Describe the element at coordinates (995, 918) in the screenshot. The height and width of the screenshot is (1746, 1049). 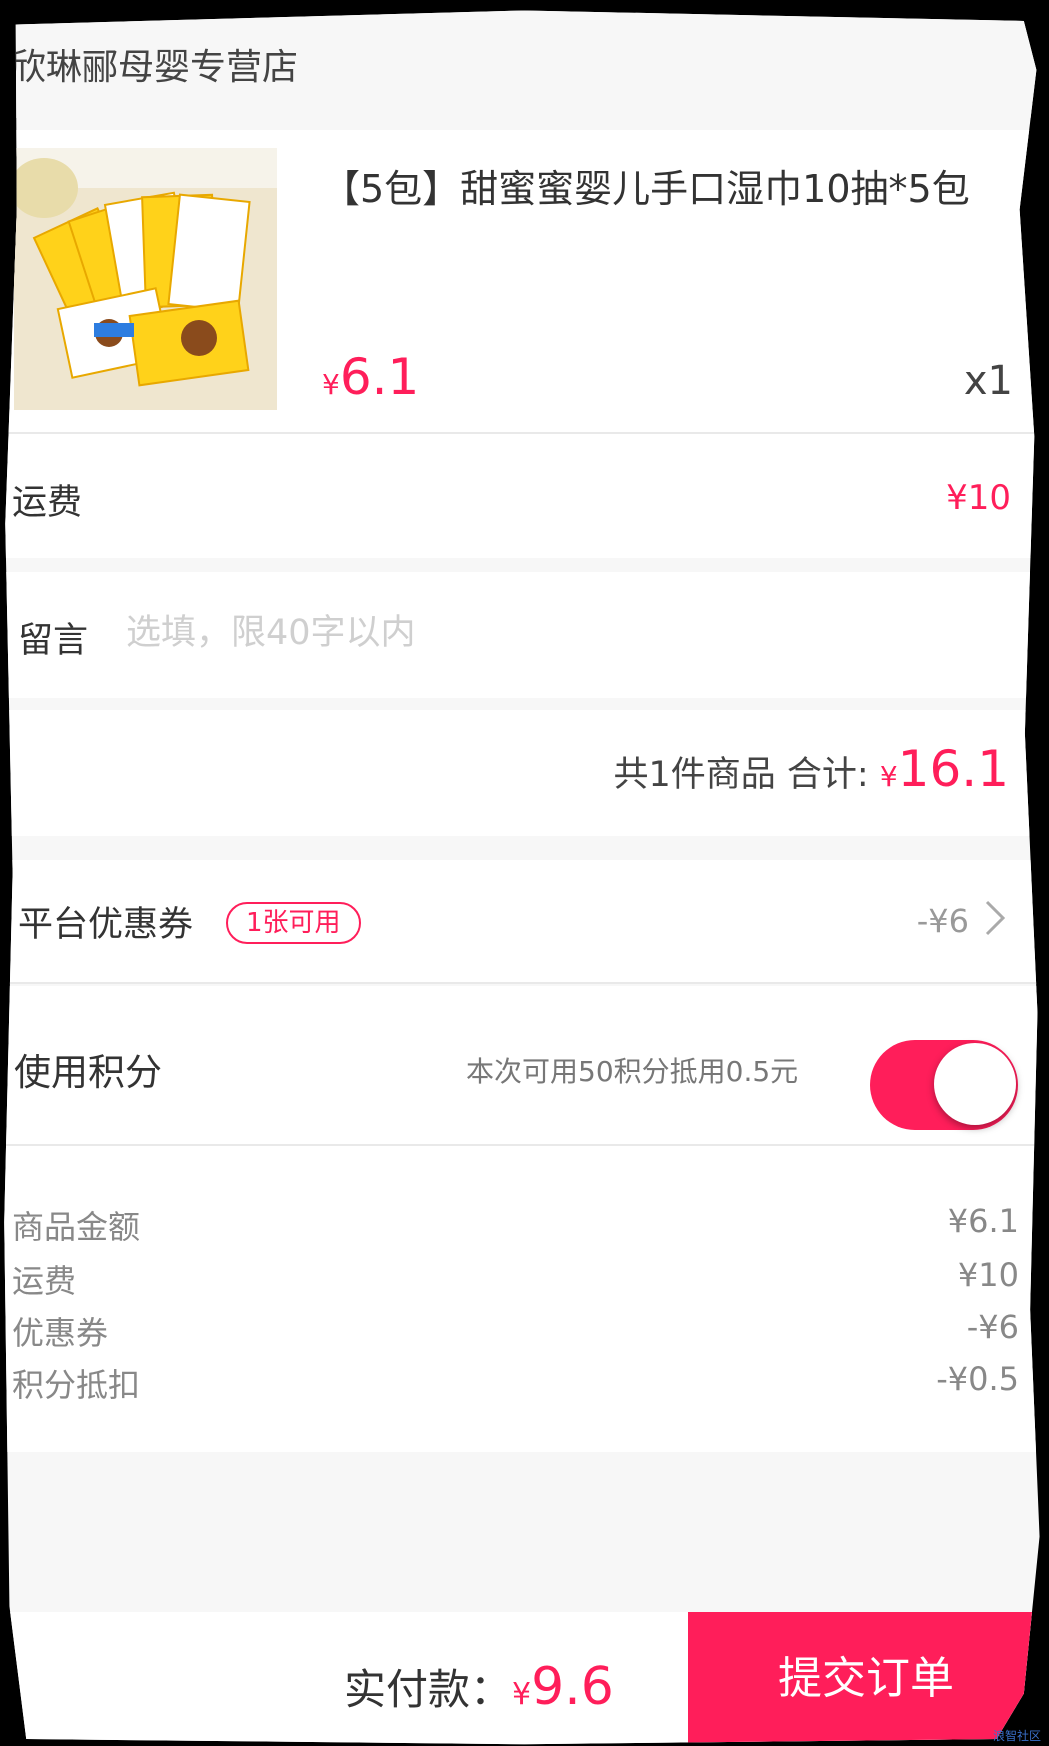
I see `chevron-right-icon` at that location.